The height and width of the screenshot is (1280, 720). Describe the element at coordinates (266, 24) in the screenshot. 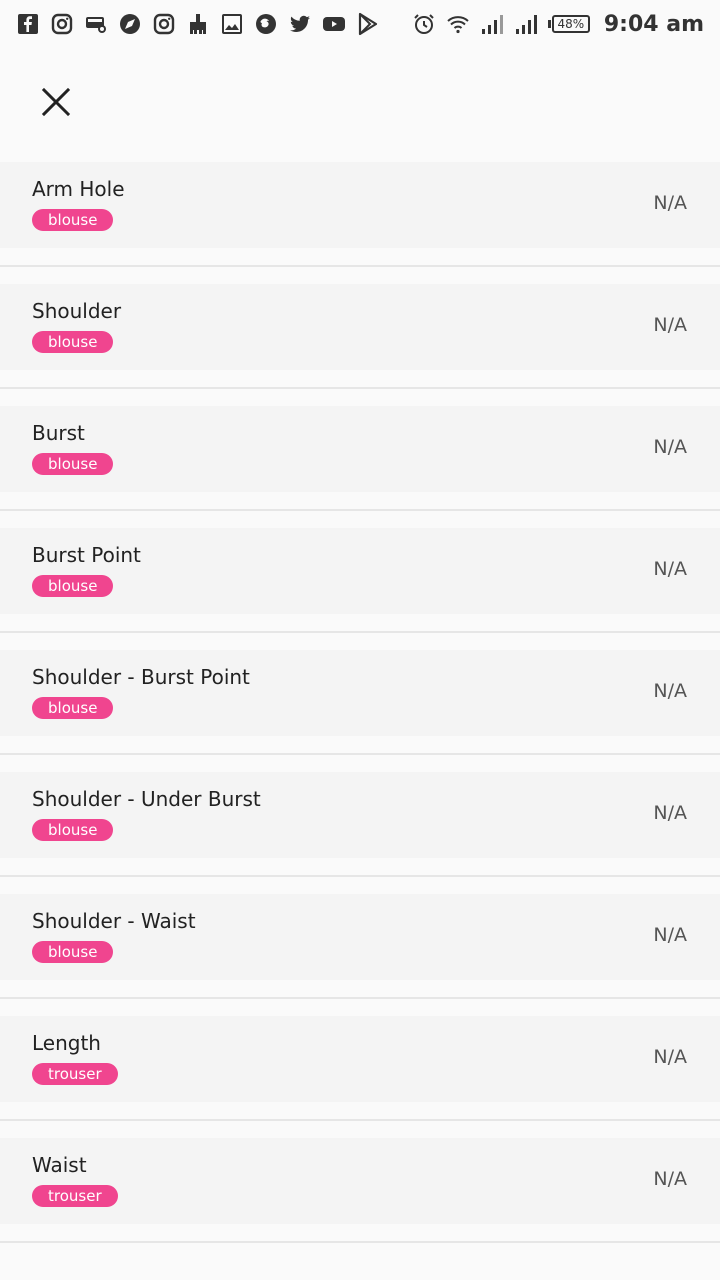

I see `firefox-icon` at that location.